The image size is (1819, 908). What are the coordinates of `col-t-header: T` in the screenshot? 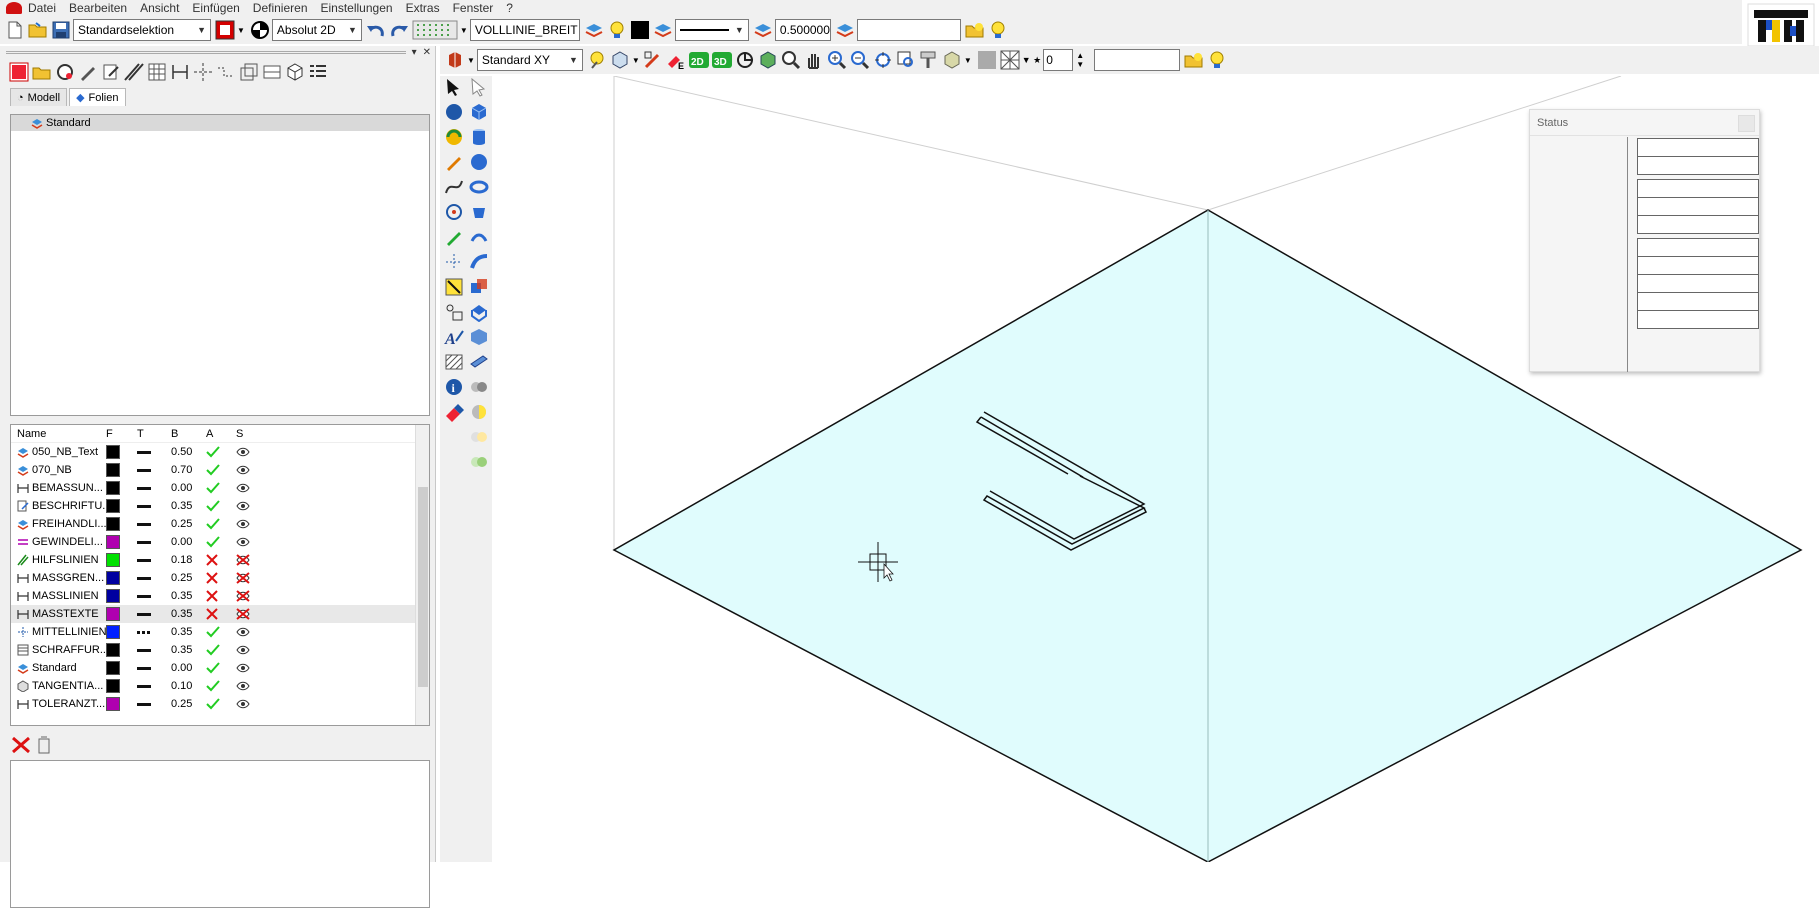 It's located at (154, 434).